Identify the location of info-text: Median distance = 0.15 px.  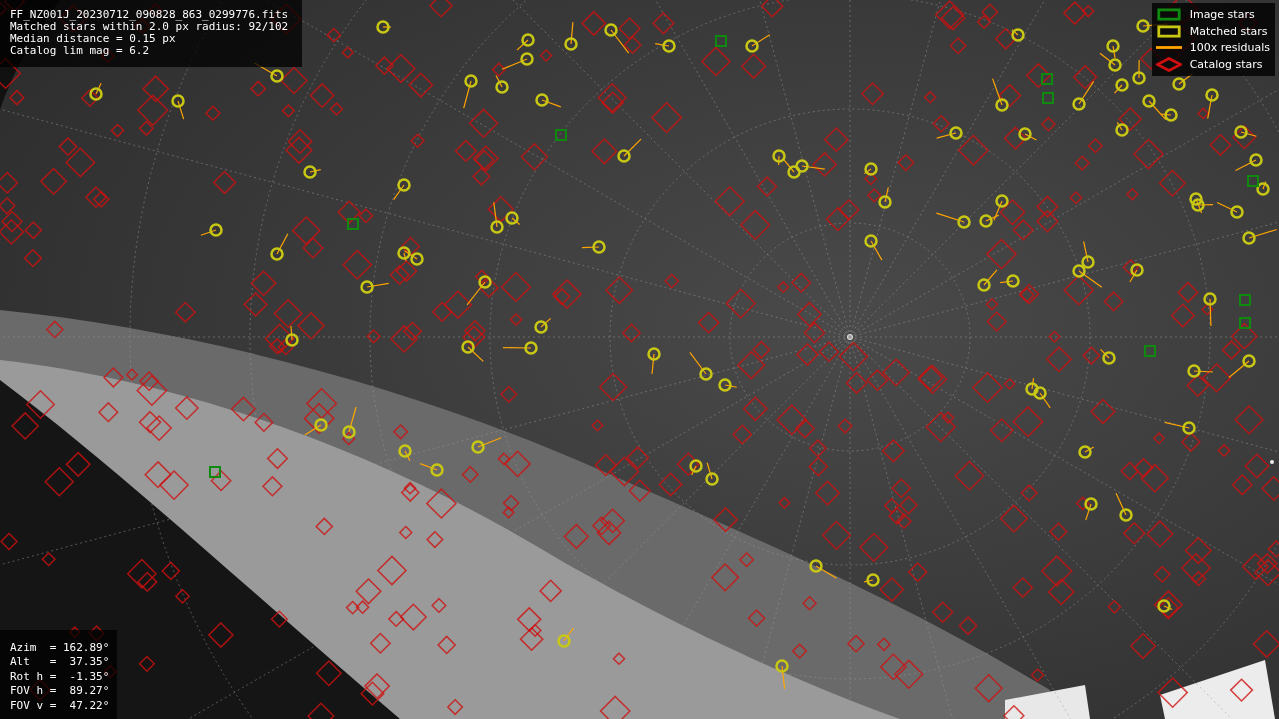
(93, 39).